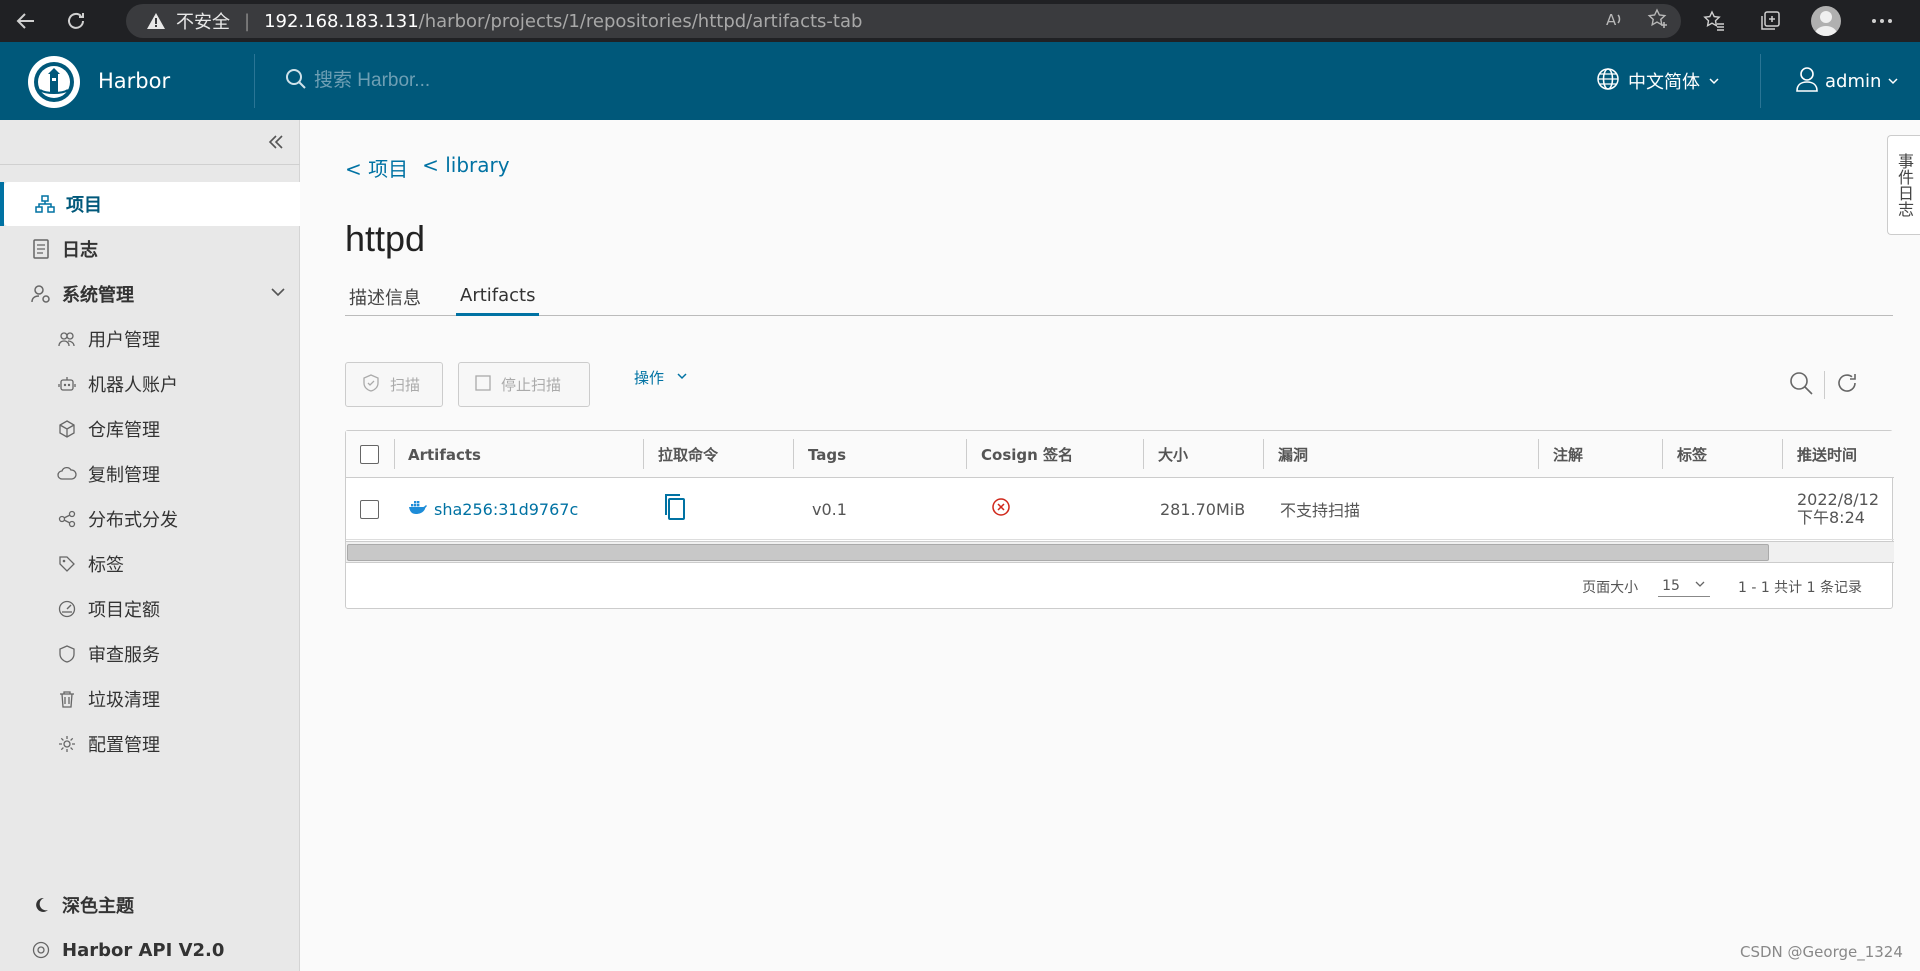  What do you see at coordinates (67, 609) in the screenshot?
I see `dashboard-icon` at bounding box center [67, 609].